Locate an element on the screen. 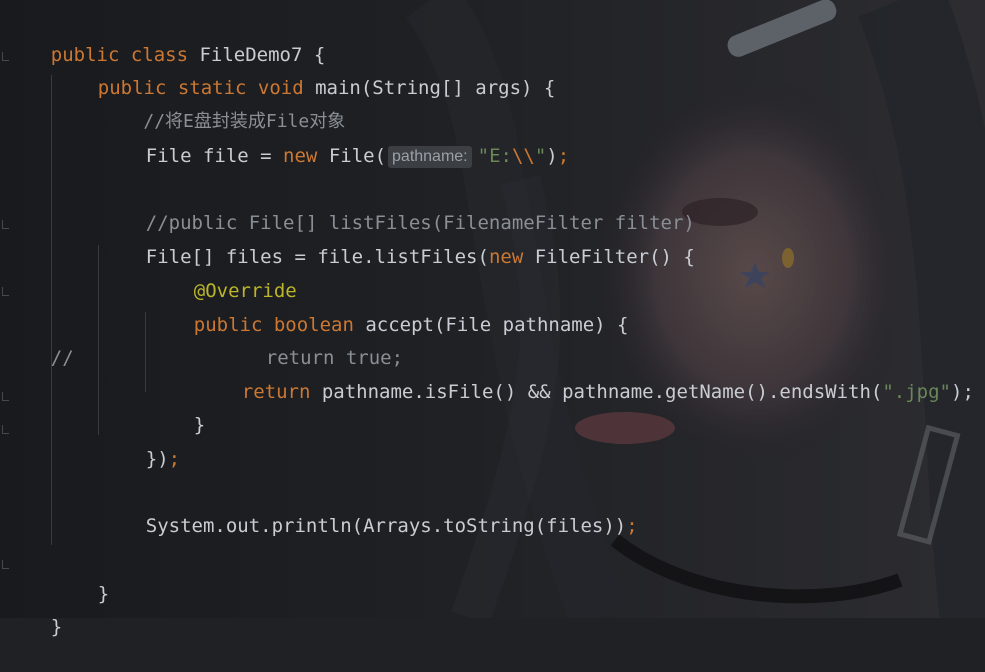 This screenshot has width=985, height=672. code-line-3: //将E盘封装成File对象 is located at coordinates (222, 104).